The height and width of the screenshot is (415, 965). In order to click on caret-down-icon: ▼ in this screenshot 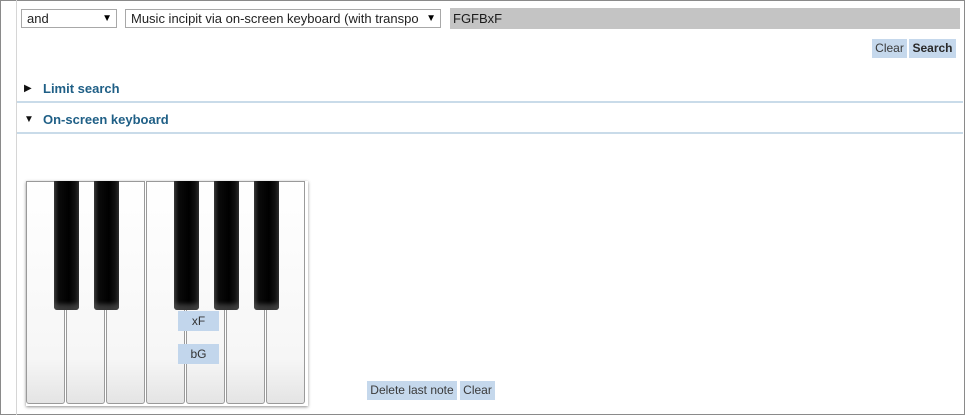, I will do `click(29, 119)`.